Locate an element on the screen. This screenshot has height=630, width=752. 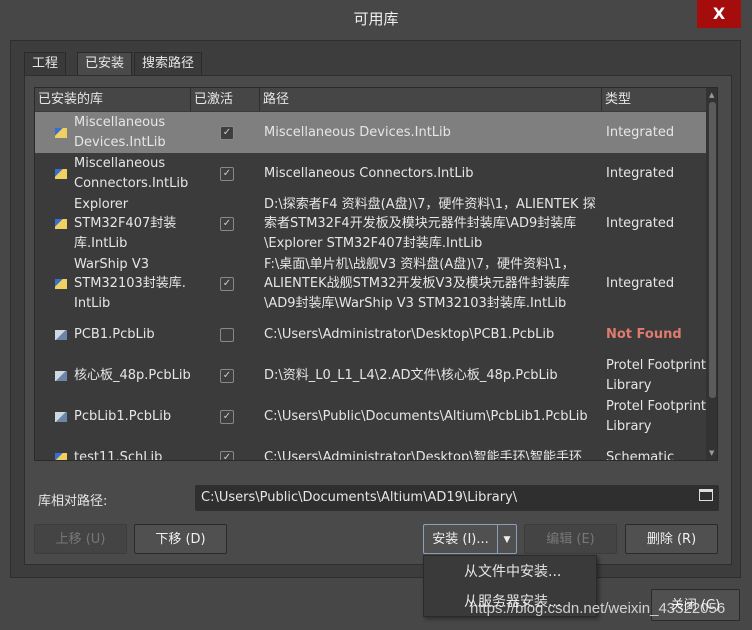
library-name: Miscellaneous Devices.IntLib is located at coordinates (134, 132).